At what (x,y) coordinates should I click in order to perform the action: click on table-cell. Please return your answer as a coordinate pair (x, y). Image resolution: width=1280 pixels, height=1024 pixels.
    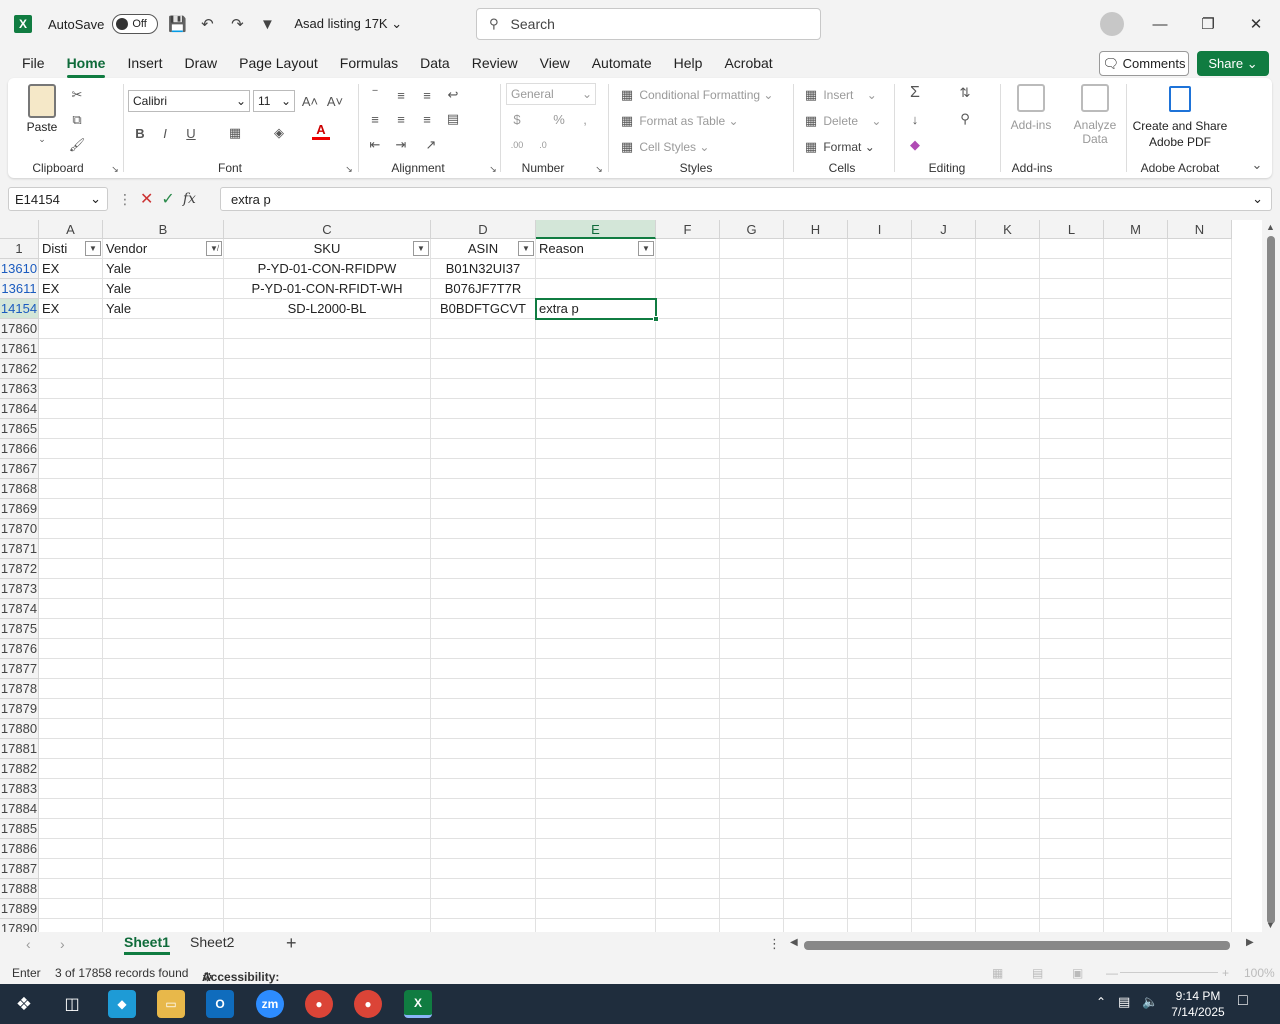
    Looking at the image, I should click on (596, 269).